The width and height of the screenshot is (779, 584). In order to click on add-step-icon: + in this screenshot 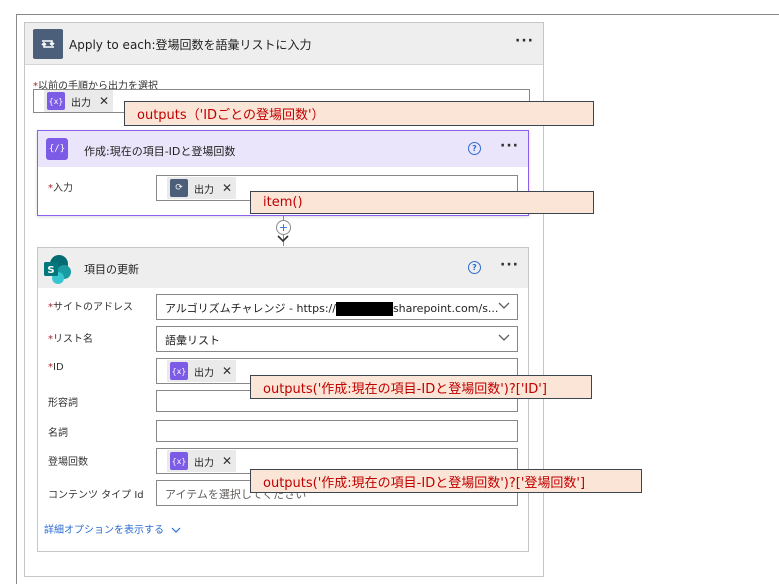, I will do `click(283, 227)`.